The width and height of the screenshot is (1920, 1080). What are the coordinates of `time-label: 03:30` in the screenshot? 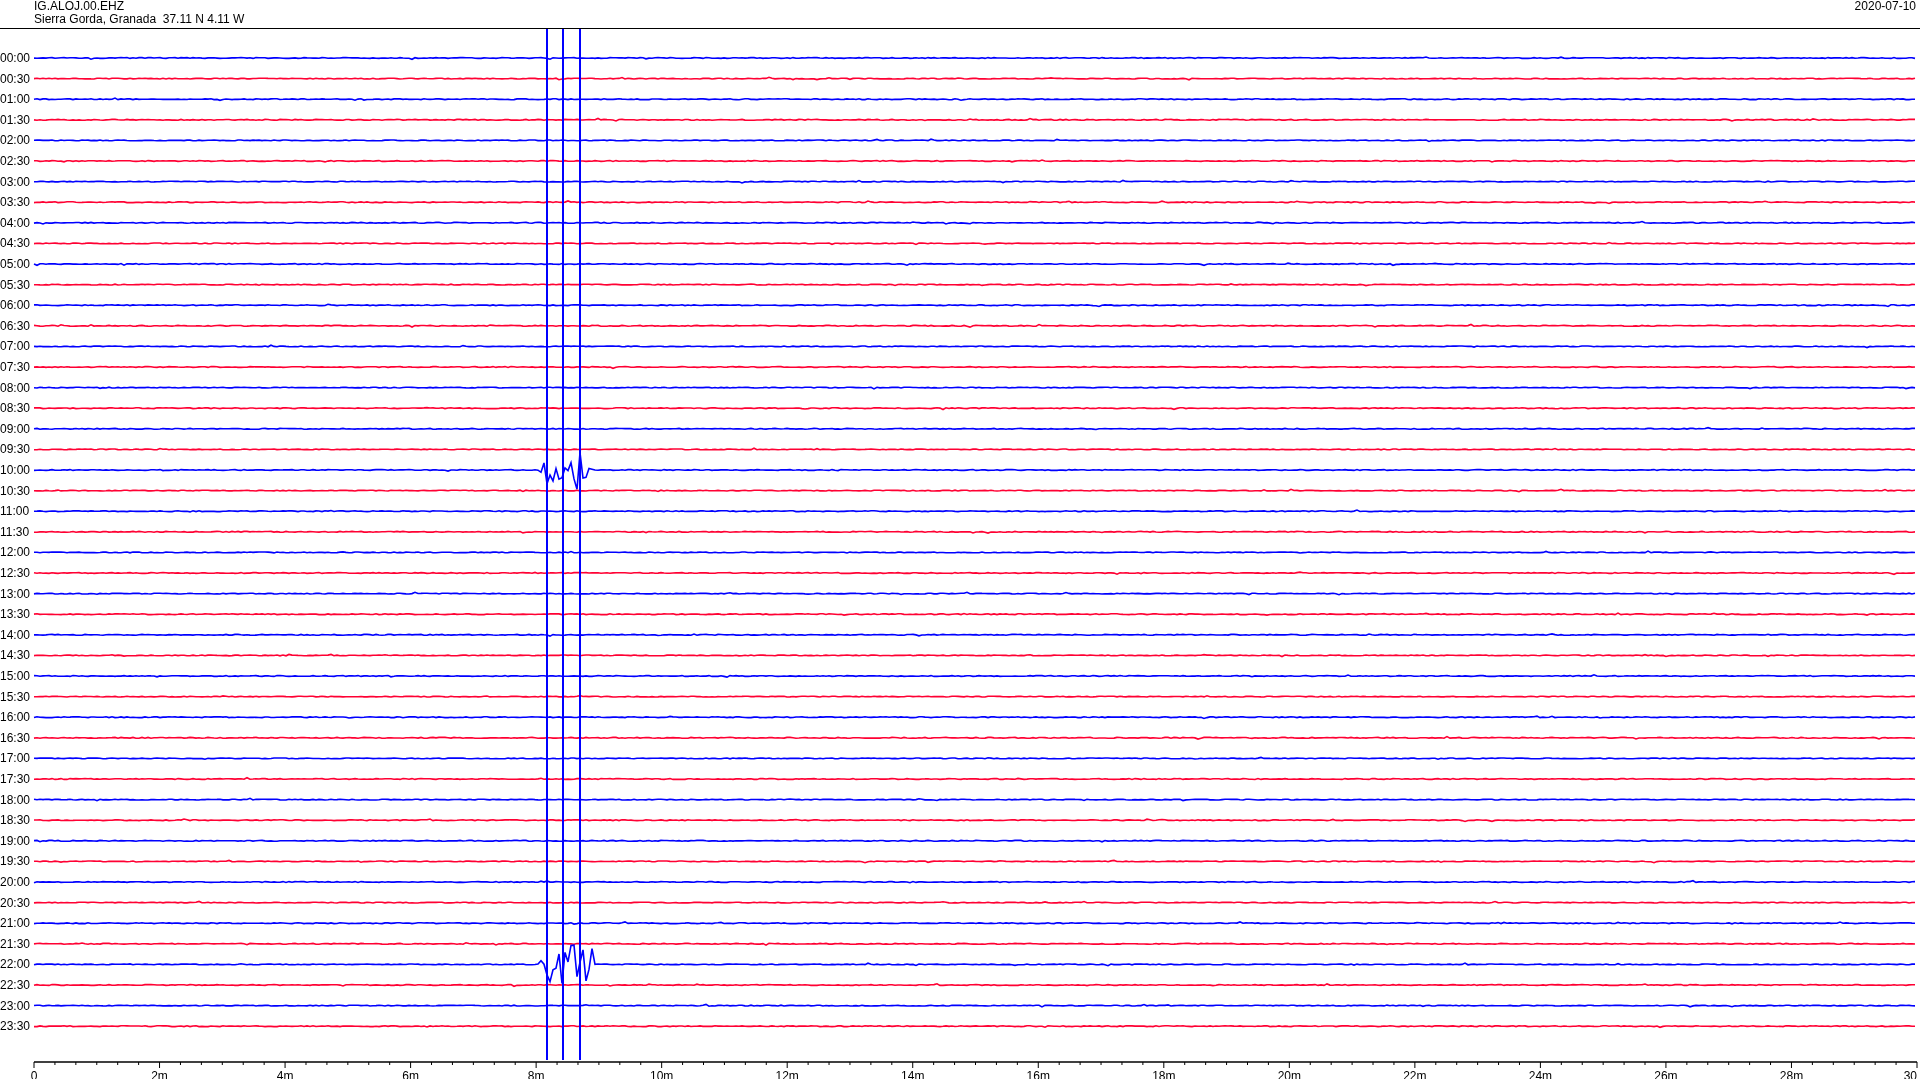 It's located at (15, 202).